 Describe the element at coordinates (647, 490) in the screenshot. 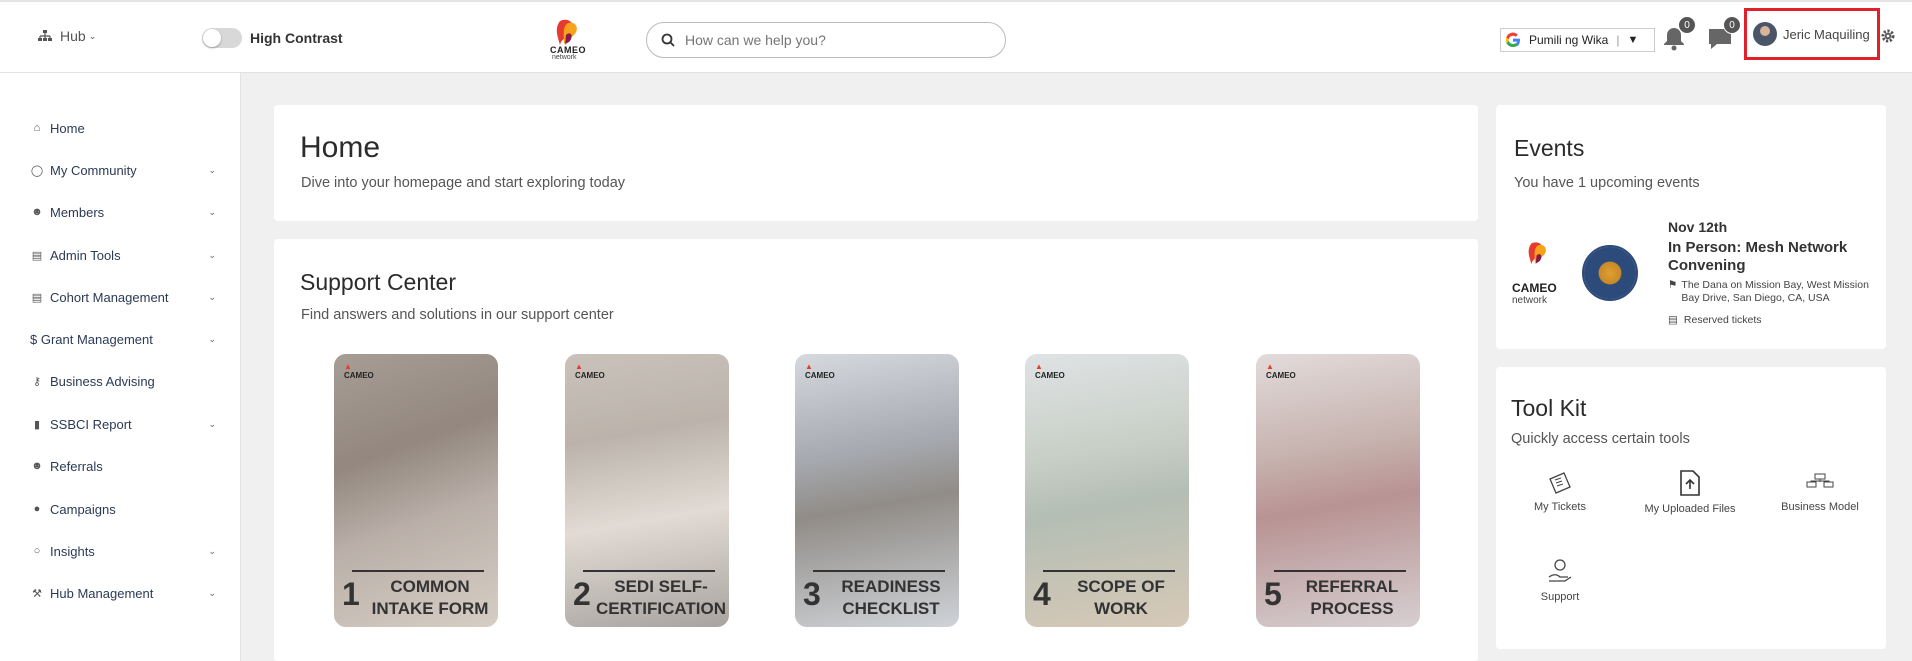

I see `support-tile-sedi-certification: ▲ CAMEO 2 SEDI SELF-CERTIFICATION` at that location.